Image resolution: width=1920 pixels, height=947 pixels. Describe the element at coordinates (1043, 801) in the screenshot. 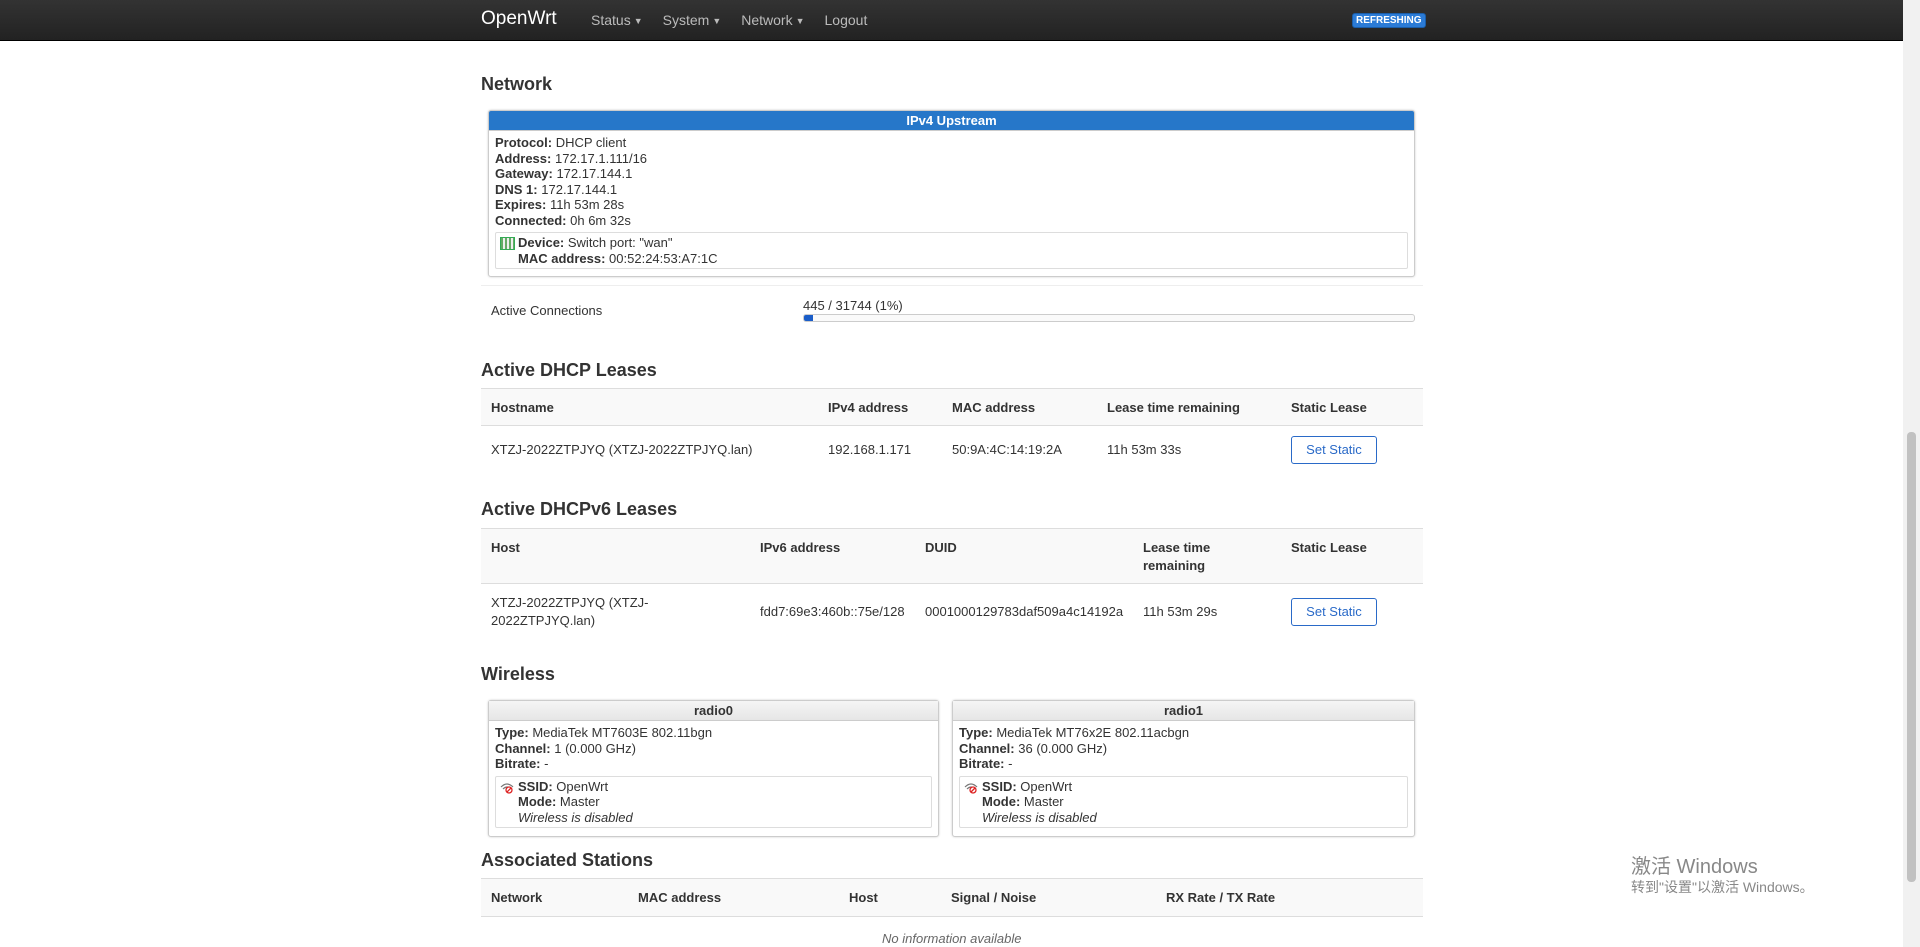

I see `radio1-mode: Master` at that location.